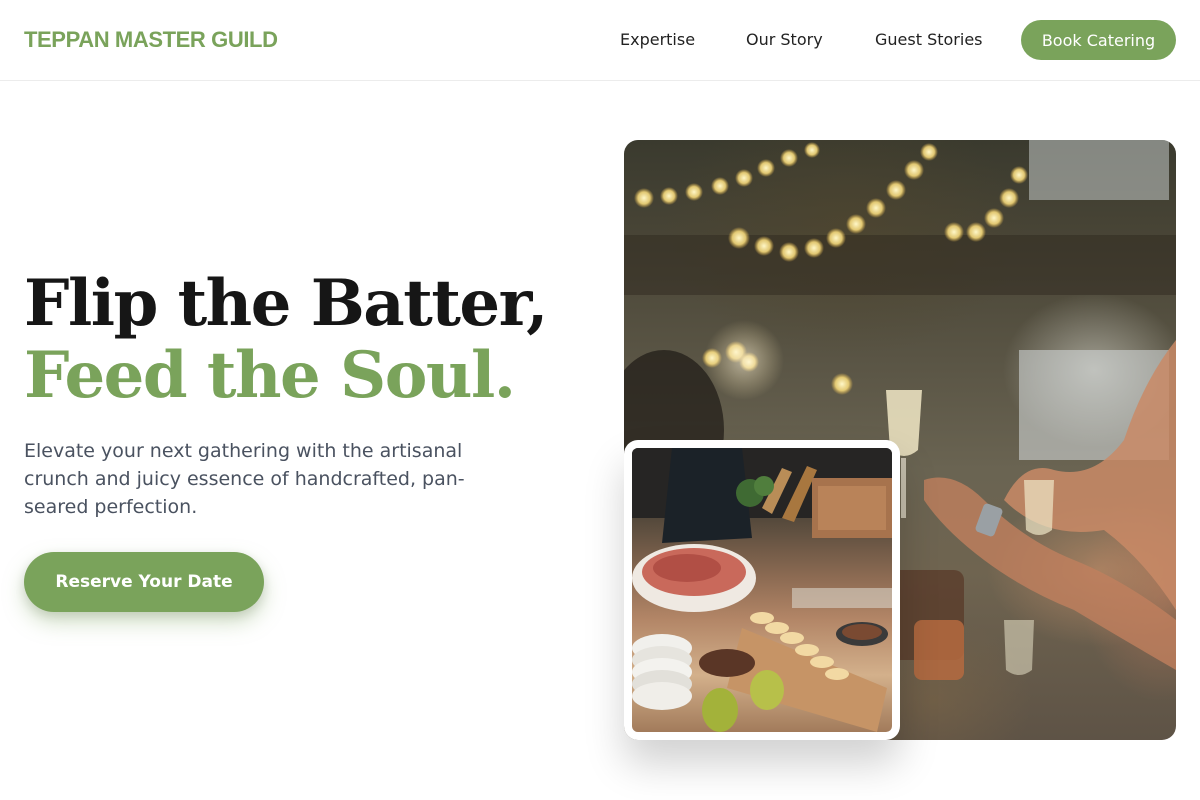 The image size is (1200, 800). I want to click on brand-logo: TEPPAN MASTER GUILD, so click(151, 40).